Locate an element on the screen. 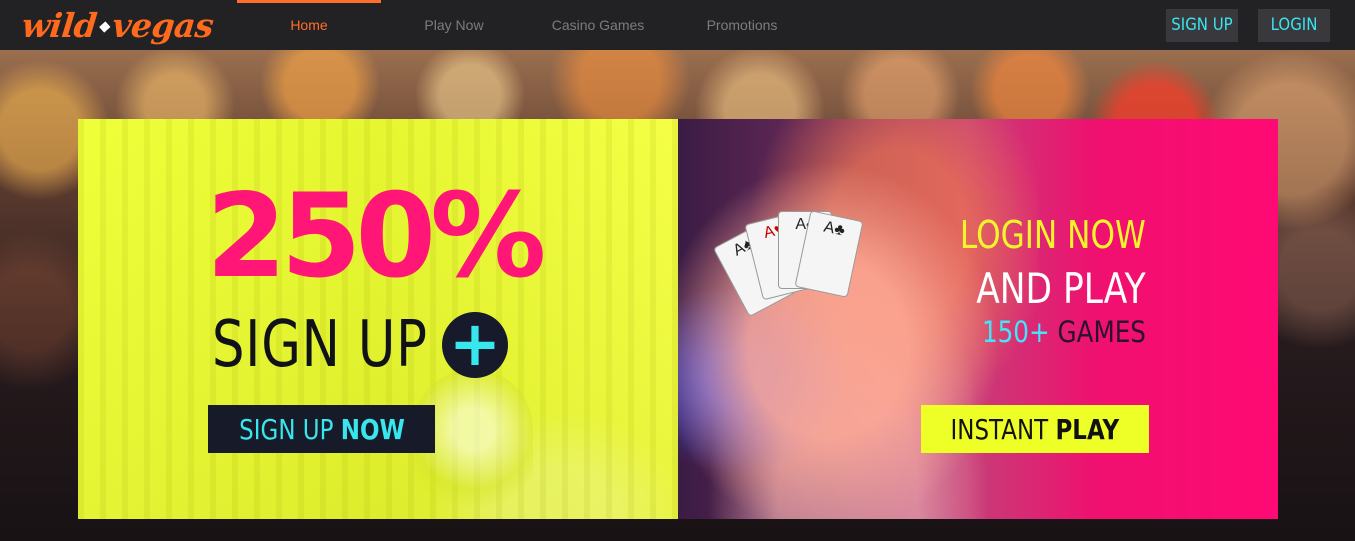 This screenshot has width=1355, height=541. games-label: GAMES is located at coordinates (1097, 332).